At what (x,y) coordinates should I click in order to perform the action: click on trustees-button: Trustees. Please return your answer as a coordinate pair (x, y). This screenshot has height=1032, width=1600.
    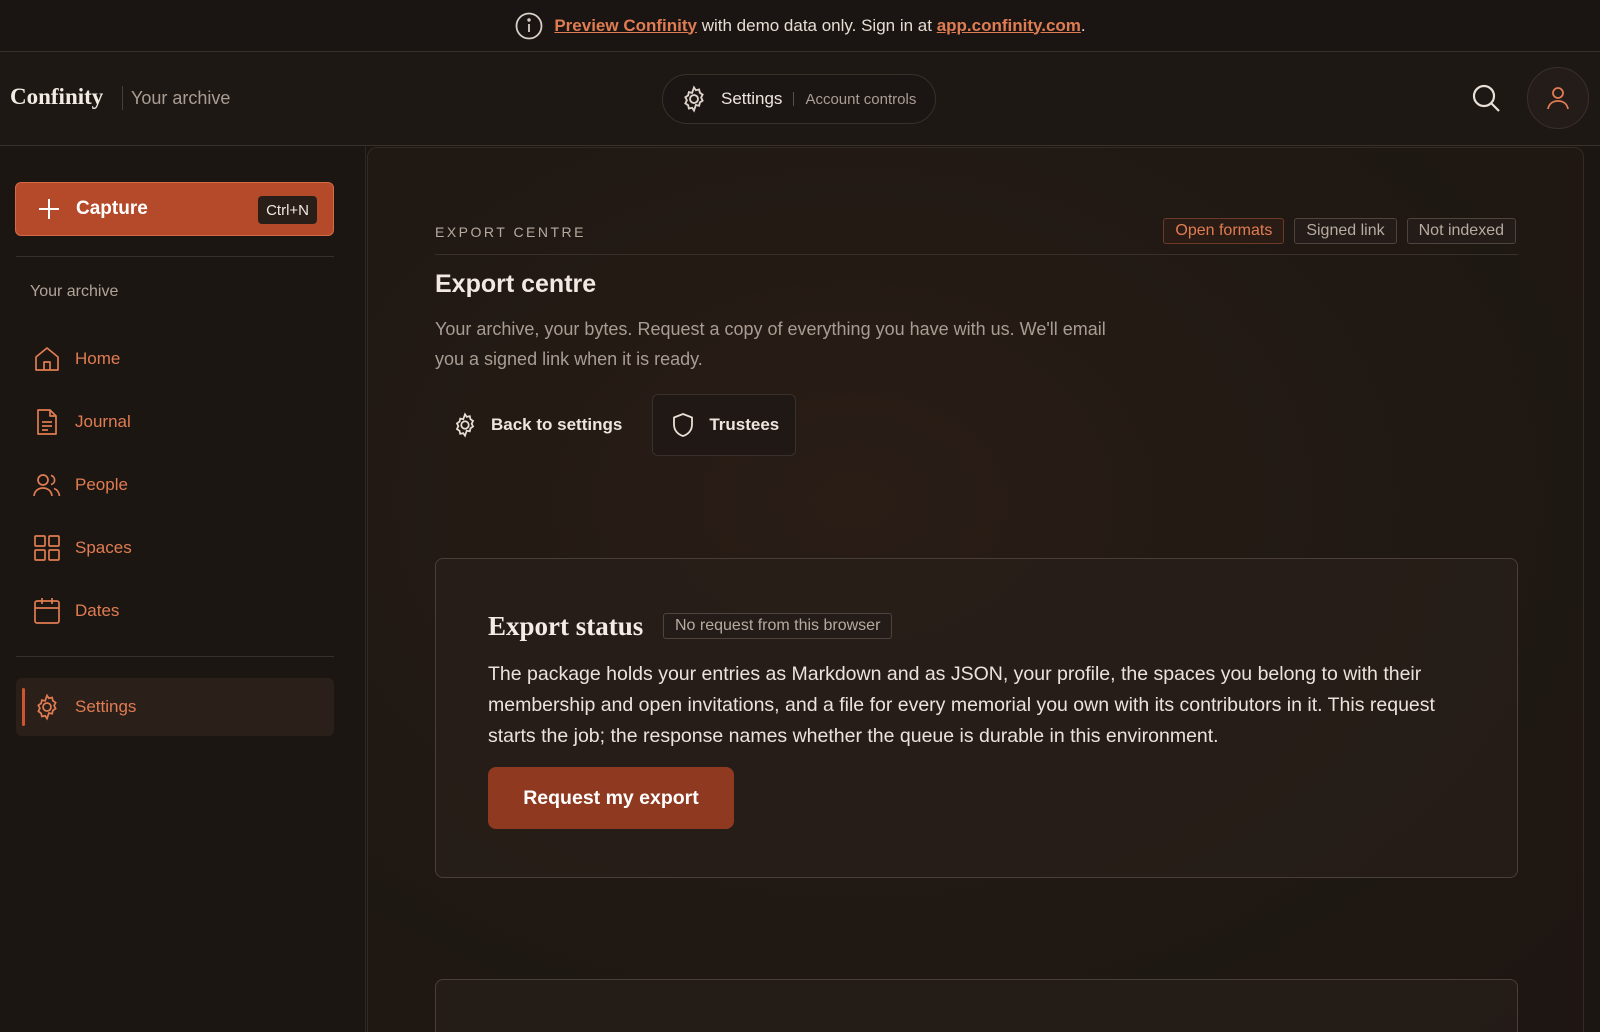
    Looking at the image, I should click on (724, 425).